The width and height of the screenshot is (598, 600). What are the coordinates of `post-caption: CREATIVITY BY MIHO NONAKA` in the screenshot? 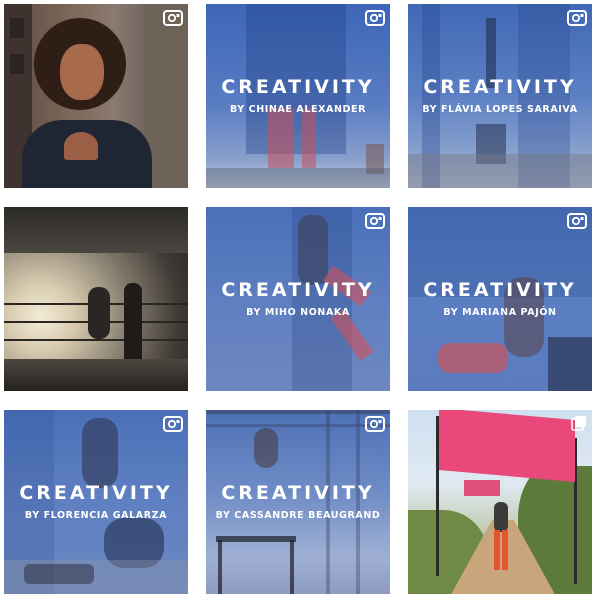 It's located at (298, 298).